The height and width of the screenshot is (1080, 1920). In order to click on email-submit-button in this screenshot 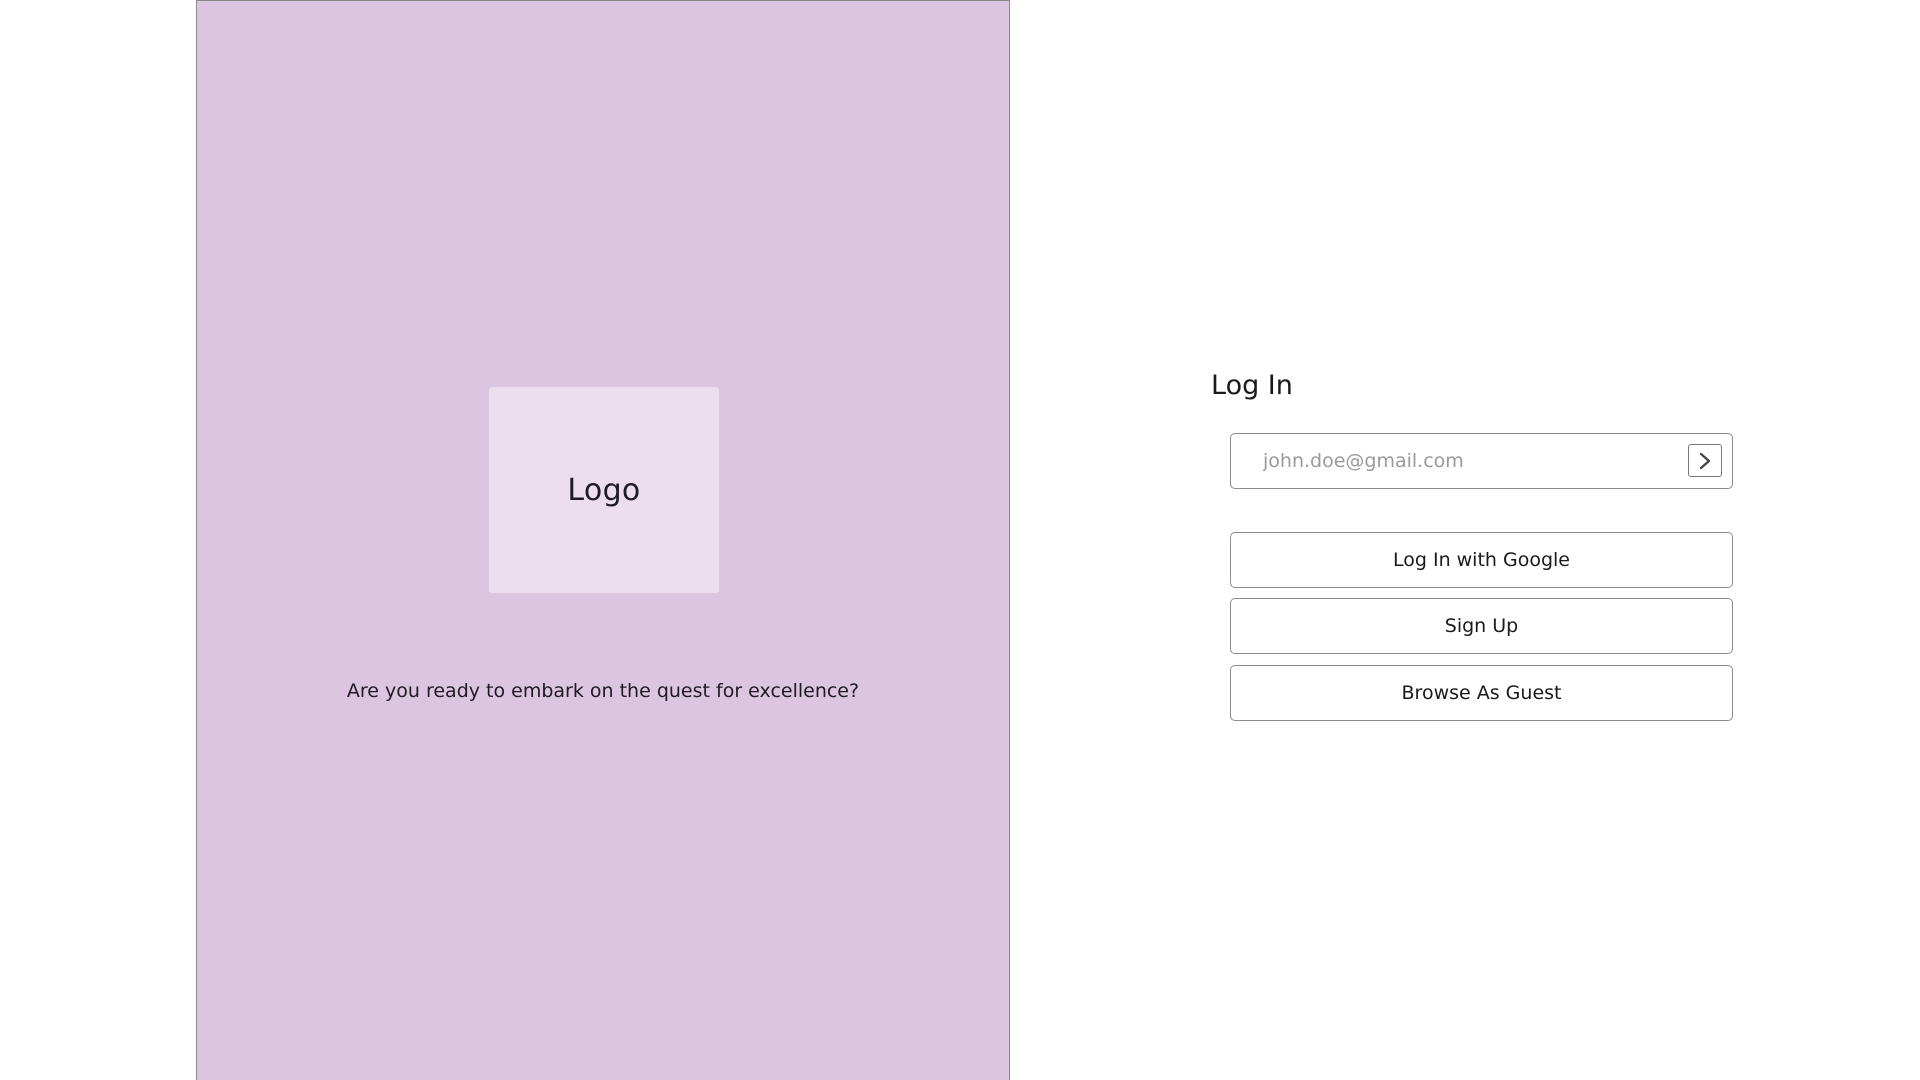, I will do `click(1705, 460)`.